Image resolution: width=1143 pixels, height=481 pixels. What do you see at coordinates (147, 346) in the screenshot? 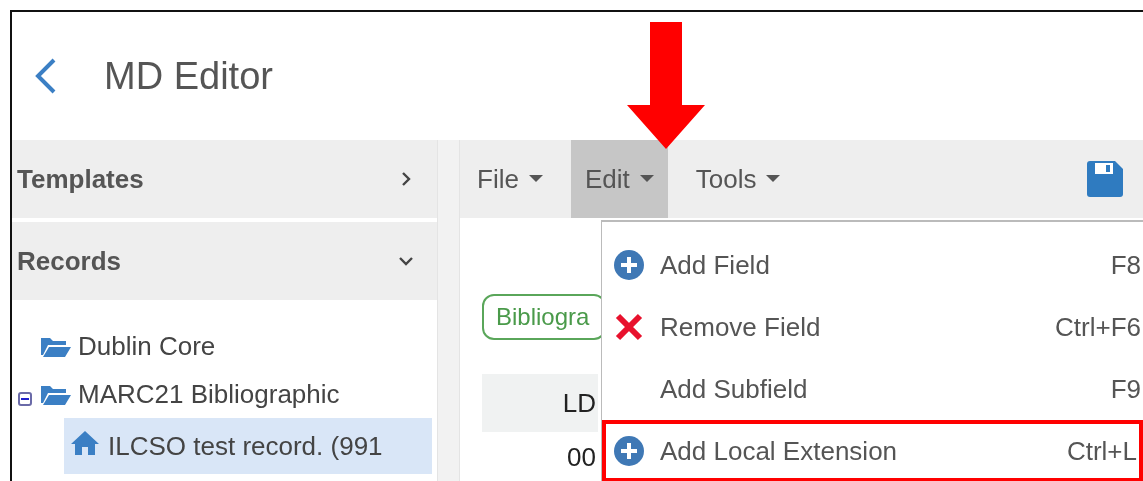
I see `tree-item: Dublin Core` at bounding box center [147, 346].